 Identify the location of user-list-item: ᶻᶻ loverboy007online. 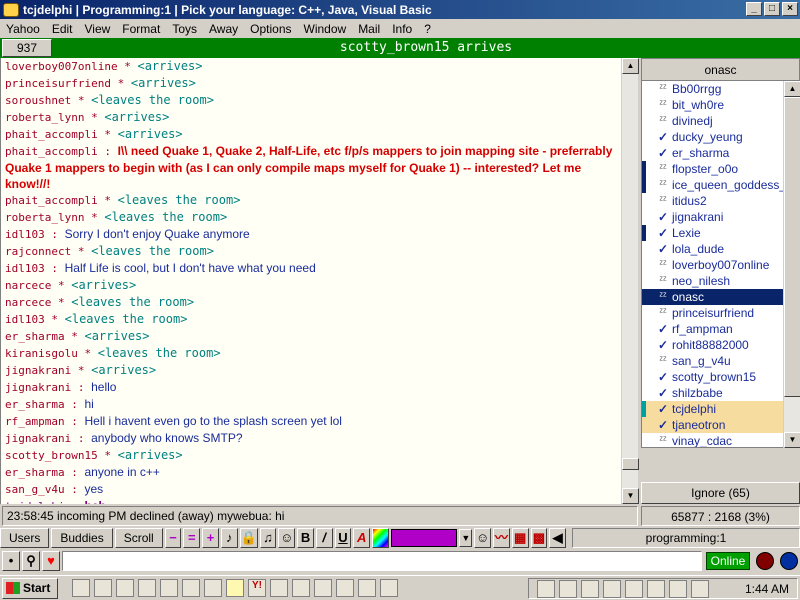
(720, 265).